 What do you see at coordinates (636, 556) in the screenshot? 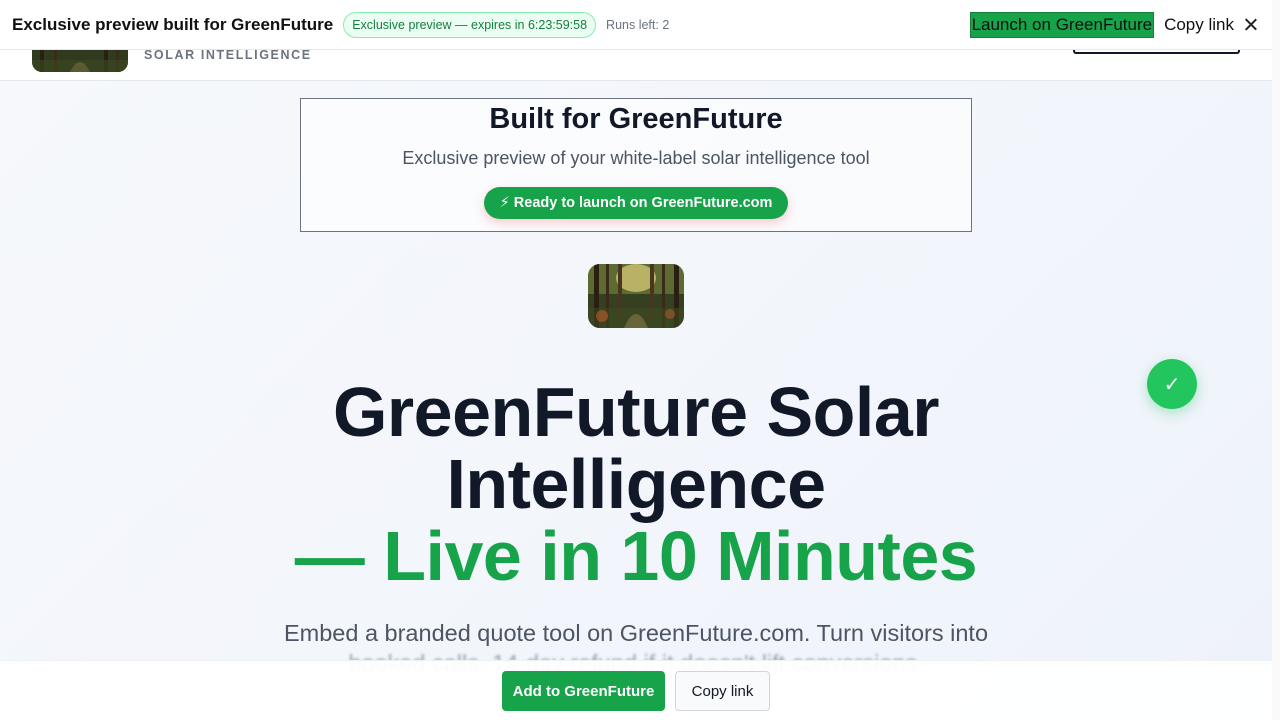
I see `headline-line-3: — Live in 10 Minutes` at bounding box center [636, 556].